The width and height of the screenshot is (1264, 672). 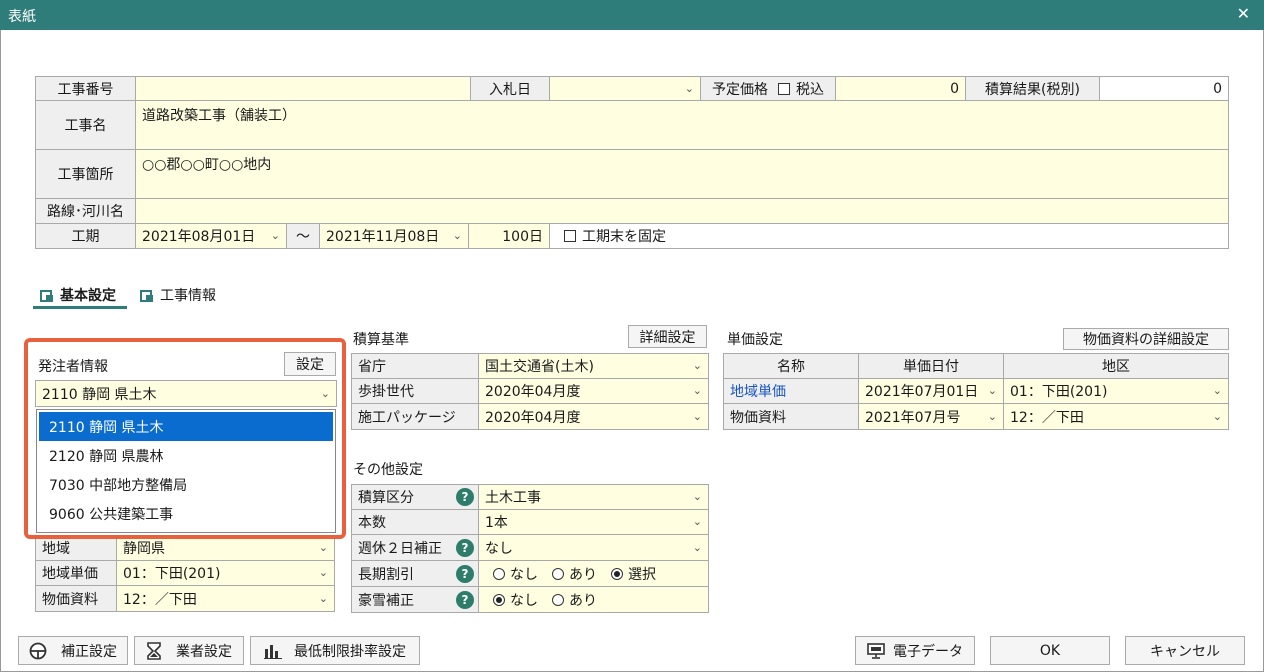 What do you see at coordinates (186, 484) in the screenshot?
I see `dropdown-option: 7030 中部地方整備局` at bounding box center [186, 484].